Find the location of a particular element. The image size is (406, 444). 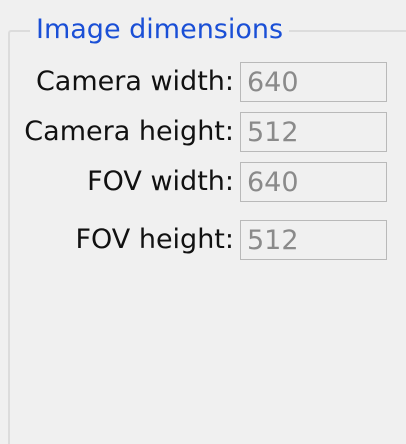

camera-width-field is located at coordinates (313, 82).